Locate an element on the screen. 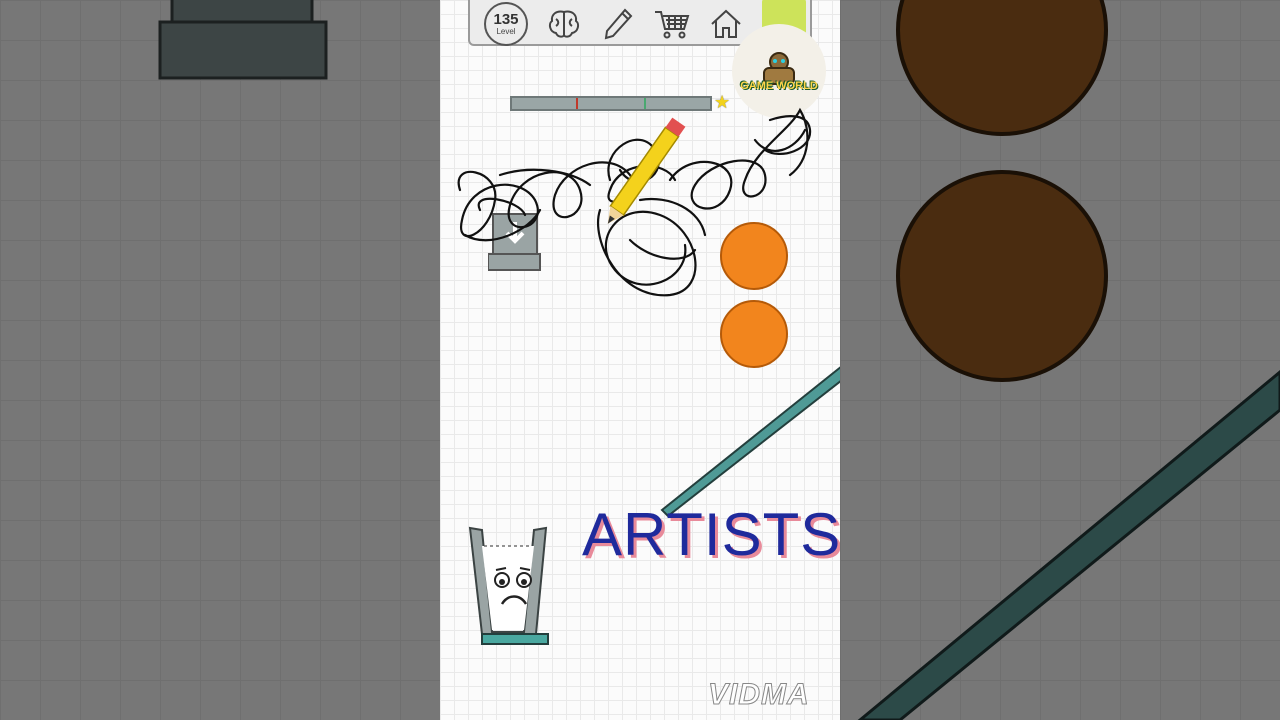 This screenshot has width=1280, height=720. caption-text: ARTISTS is located at coordinates (711, 534).